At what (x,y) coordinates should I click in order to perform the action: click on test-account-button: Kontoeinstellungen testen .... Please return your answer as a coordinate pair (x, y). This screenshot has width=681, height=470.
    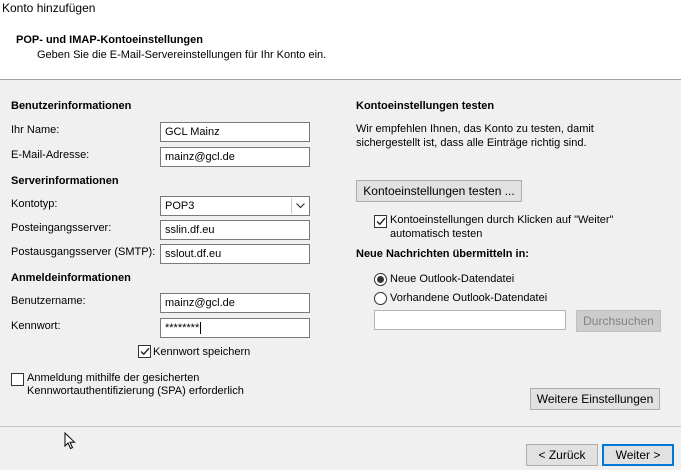
    Looking at the image, I should click on (439, 191).